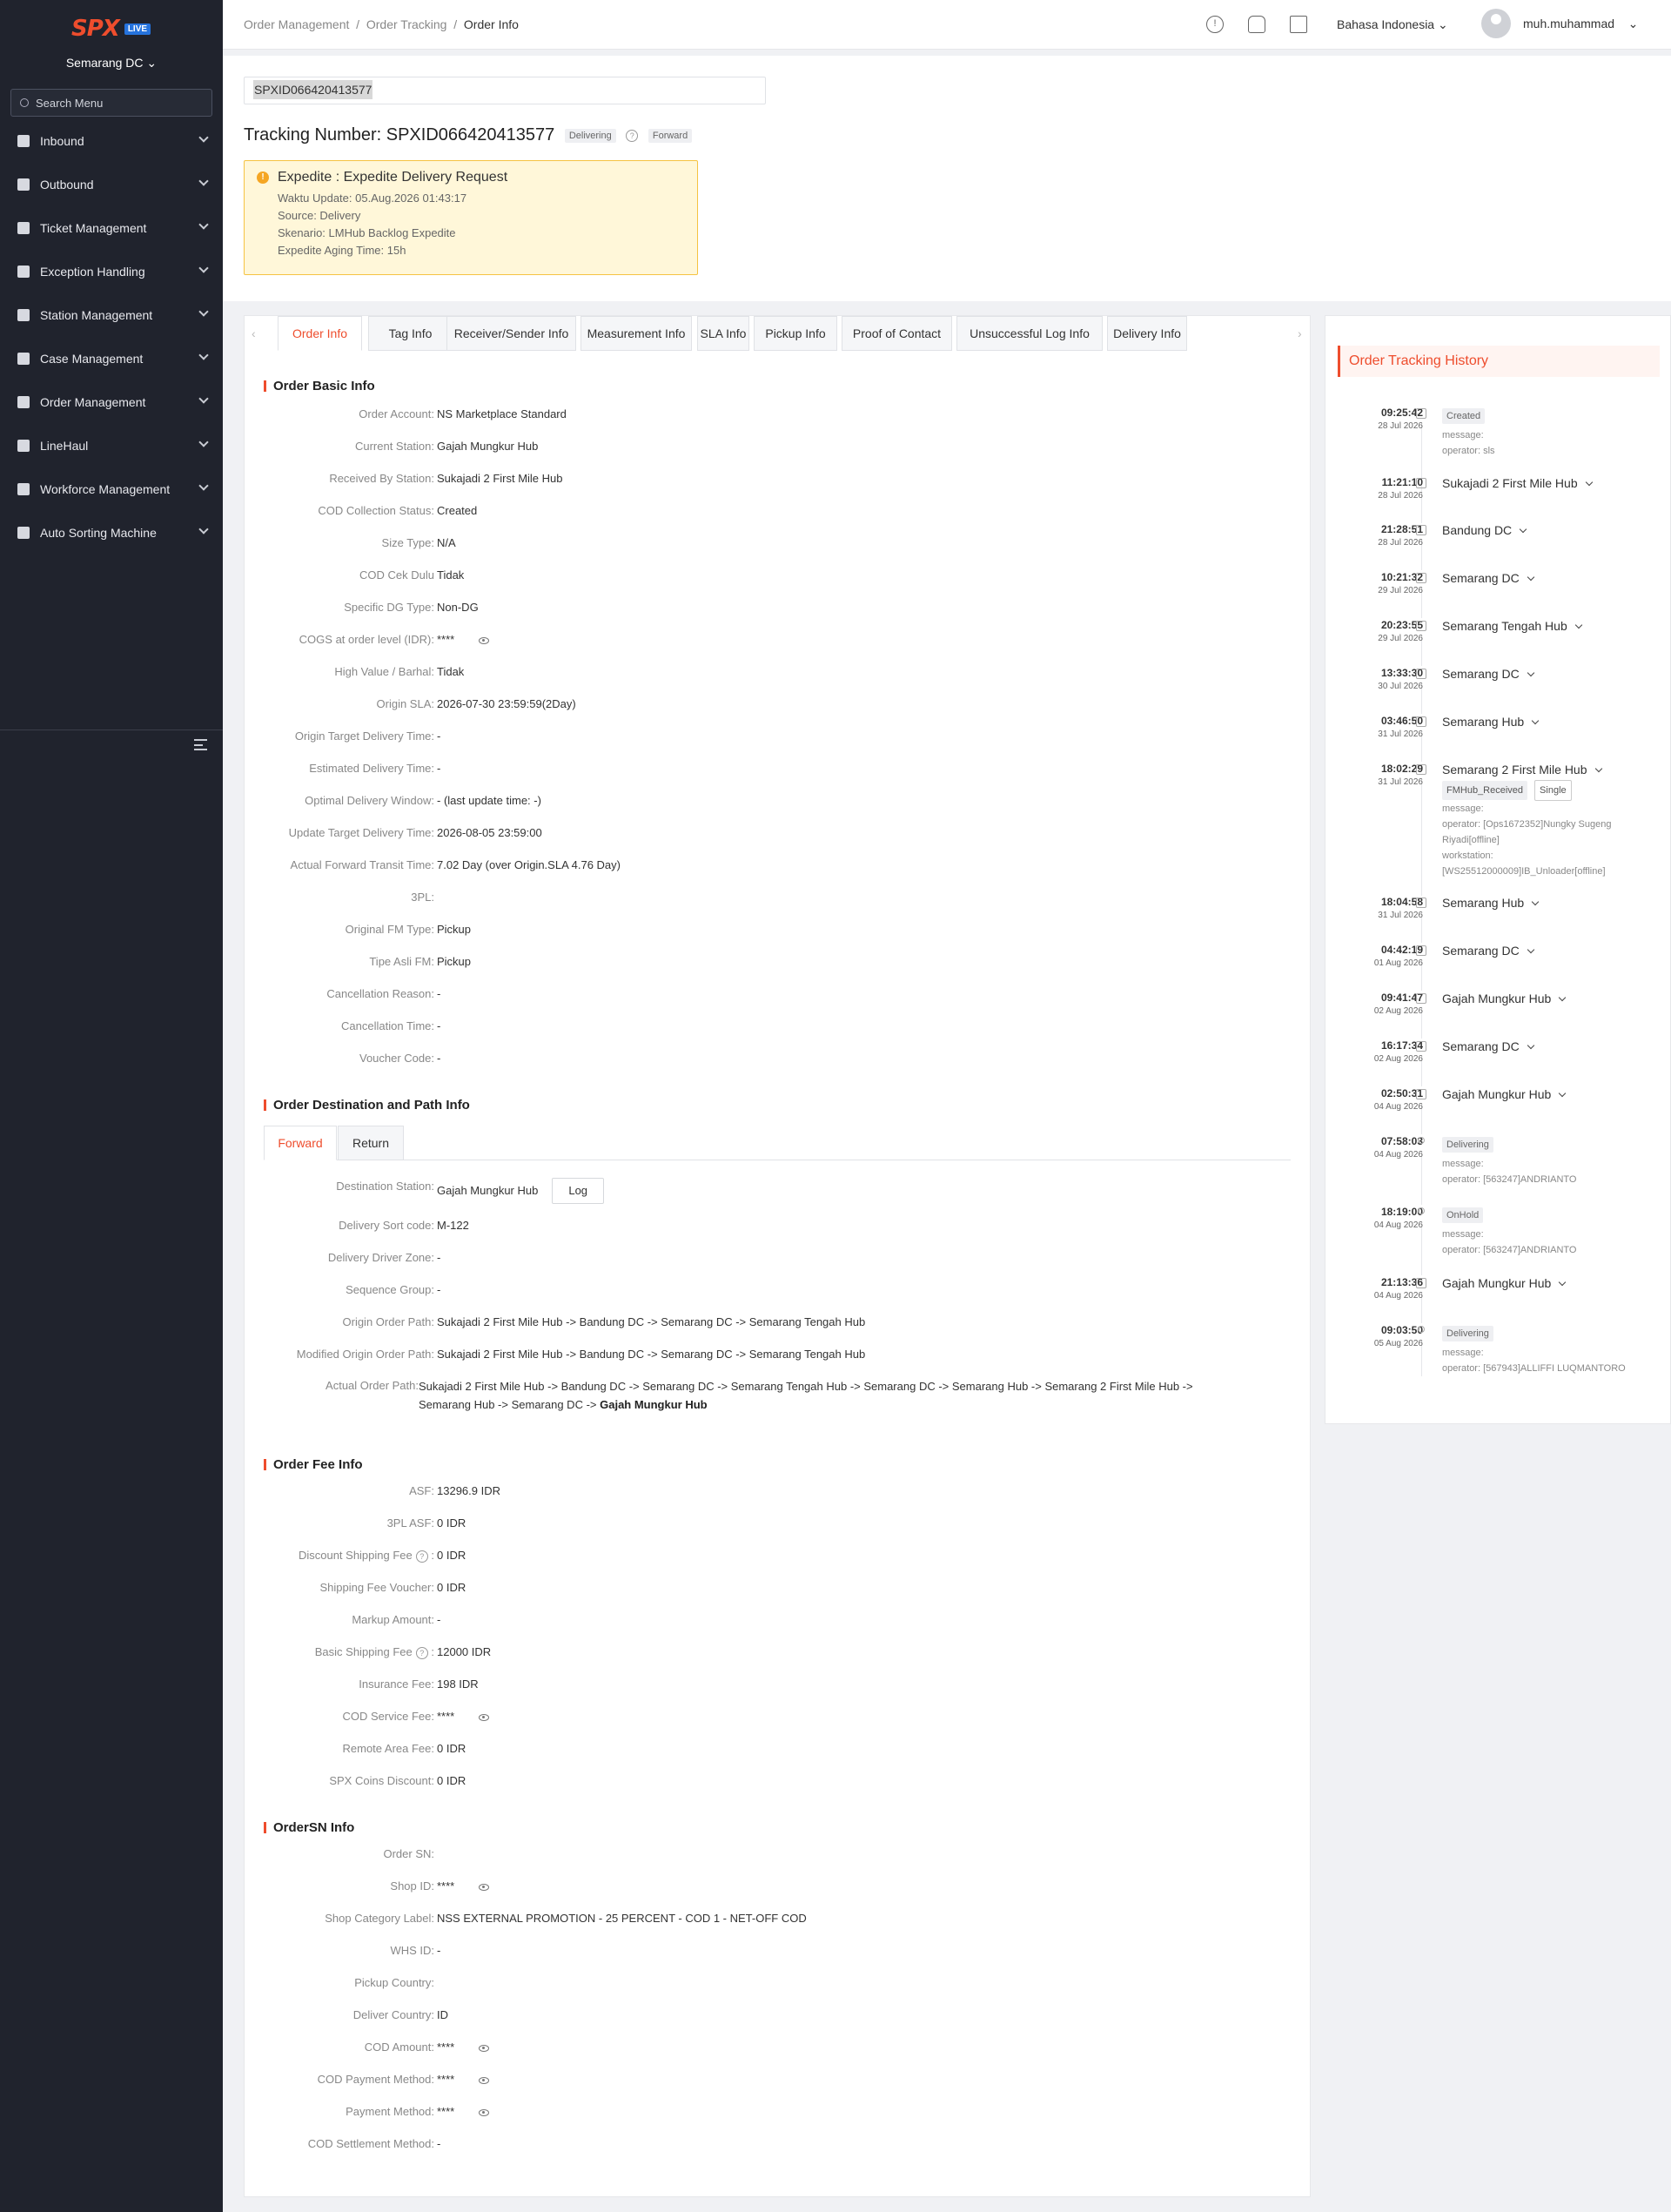  I want to click on field-label-text: COGS at order level (IDR):, so click(367, 639).